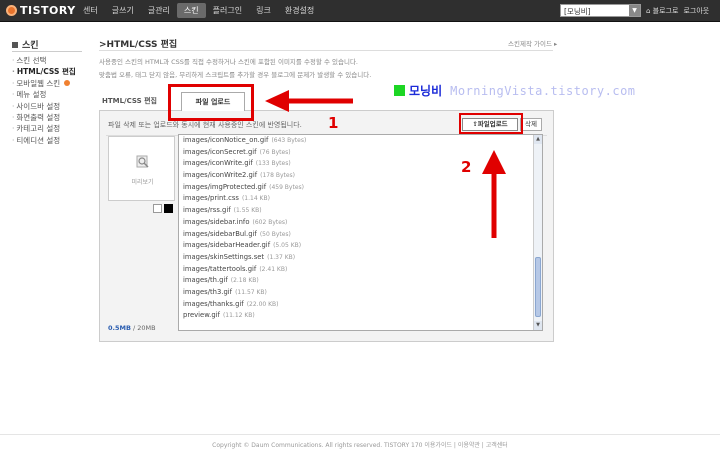 The width and height of the screenshot is (720, 456). What do you see at coordinates (157, 208) in the screenshot?
I see `white-background-swatch` at bounding box center [157, 208].